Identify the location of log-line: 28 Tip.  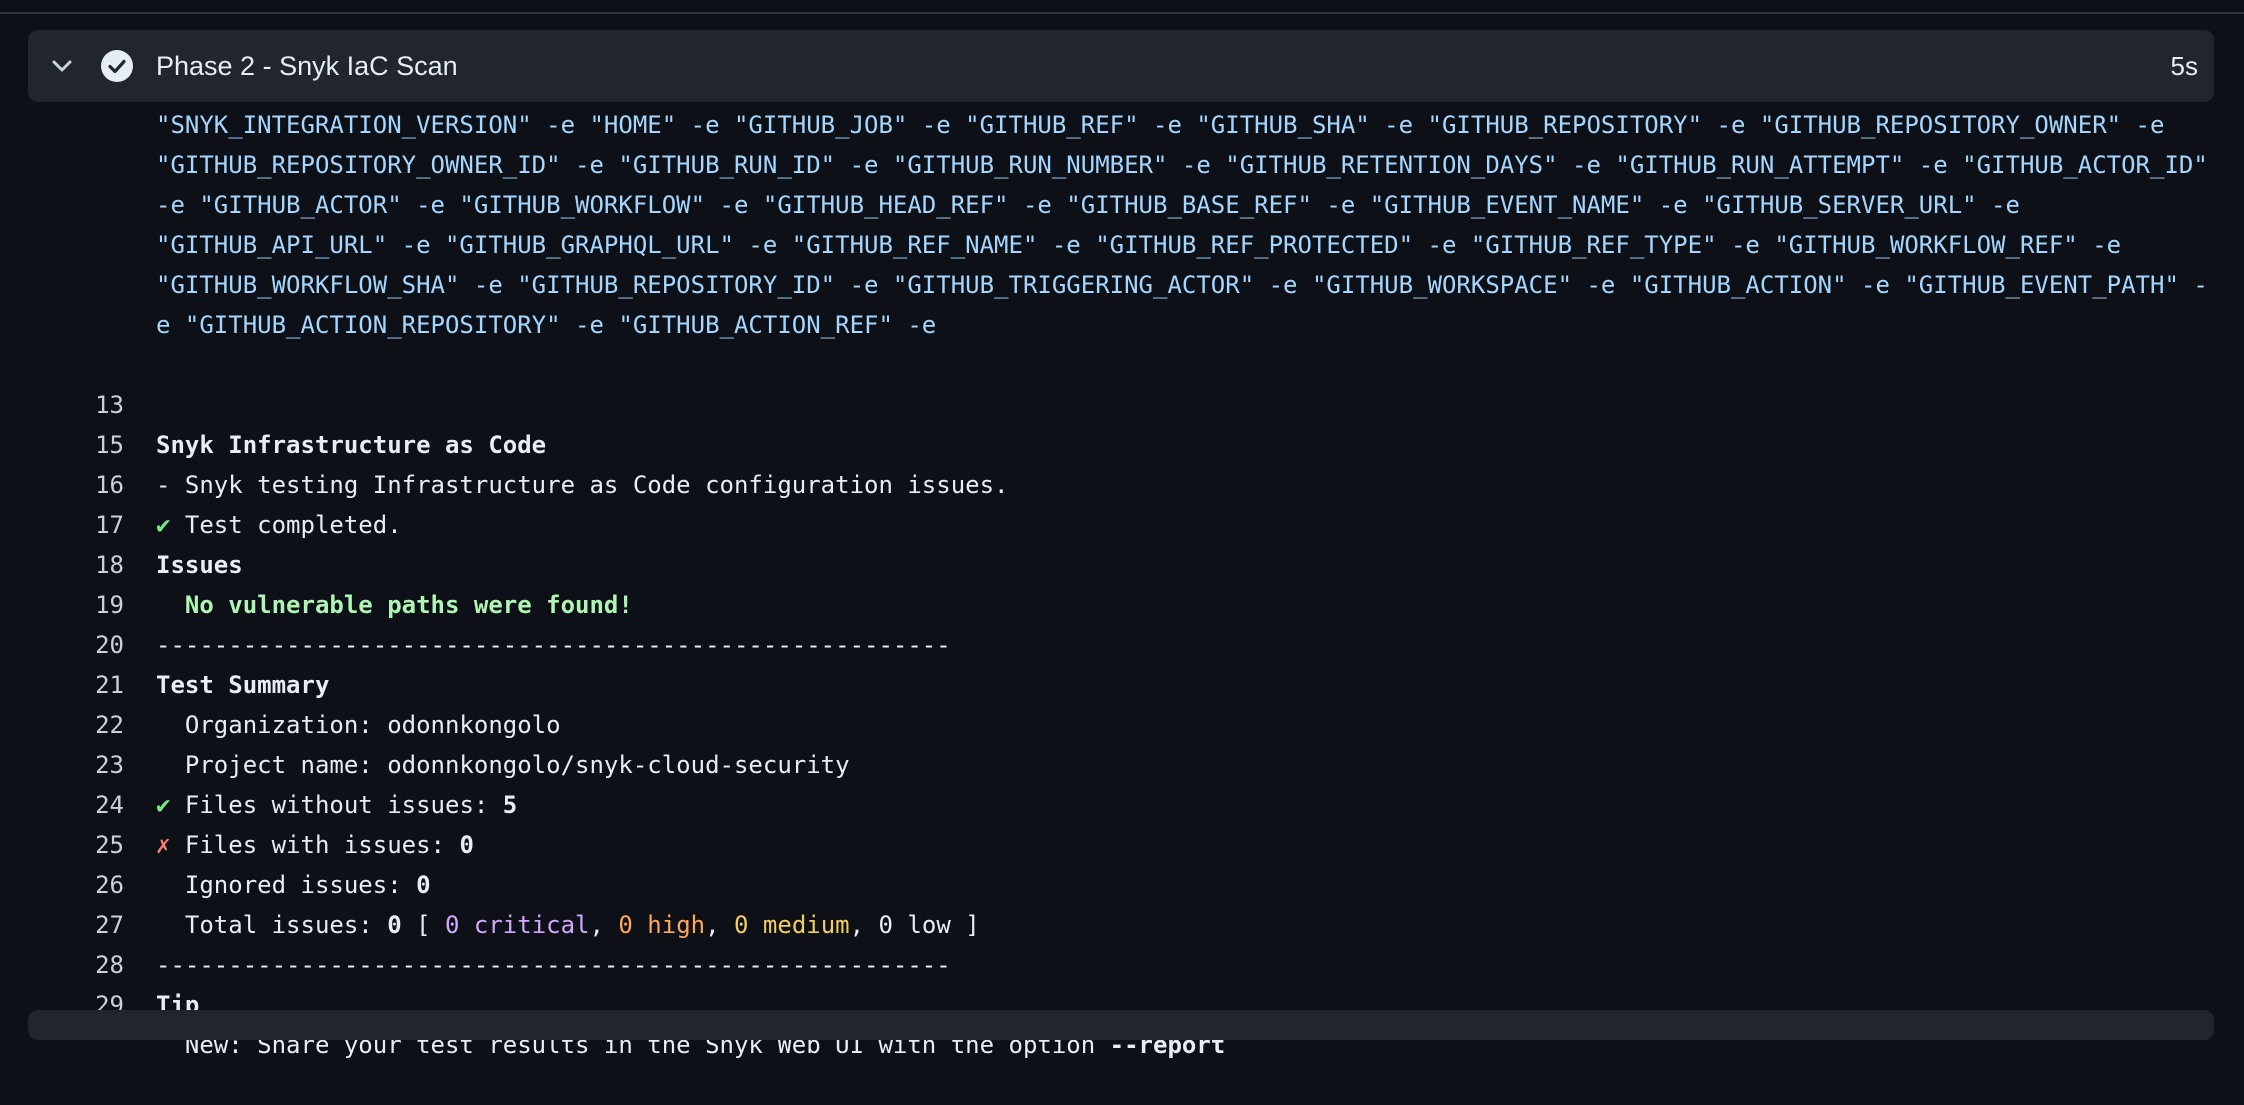
(1122, 962).